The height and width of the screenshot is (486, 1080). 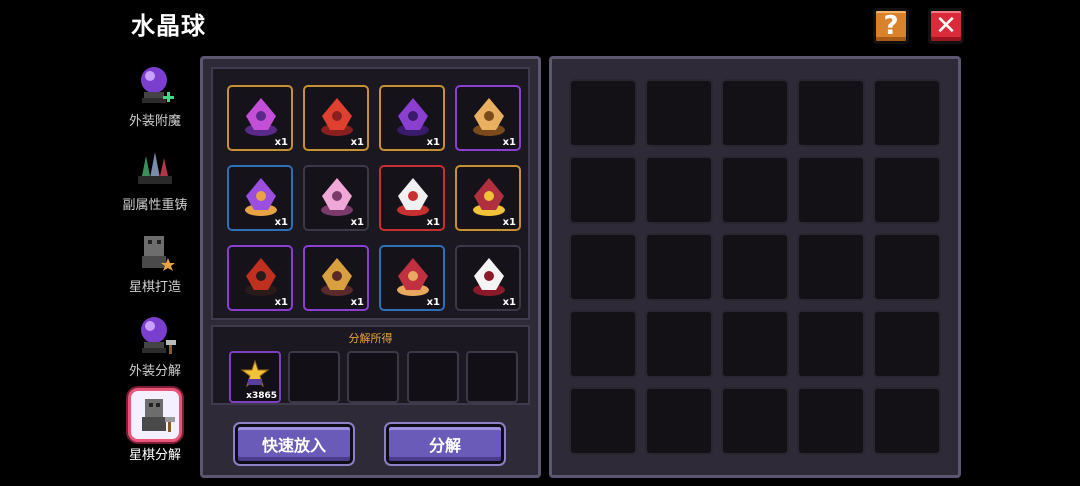 I want to click on crystal-ball-plus-icon, so click(x=155, y=85).